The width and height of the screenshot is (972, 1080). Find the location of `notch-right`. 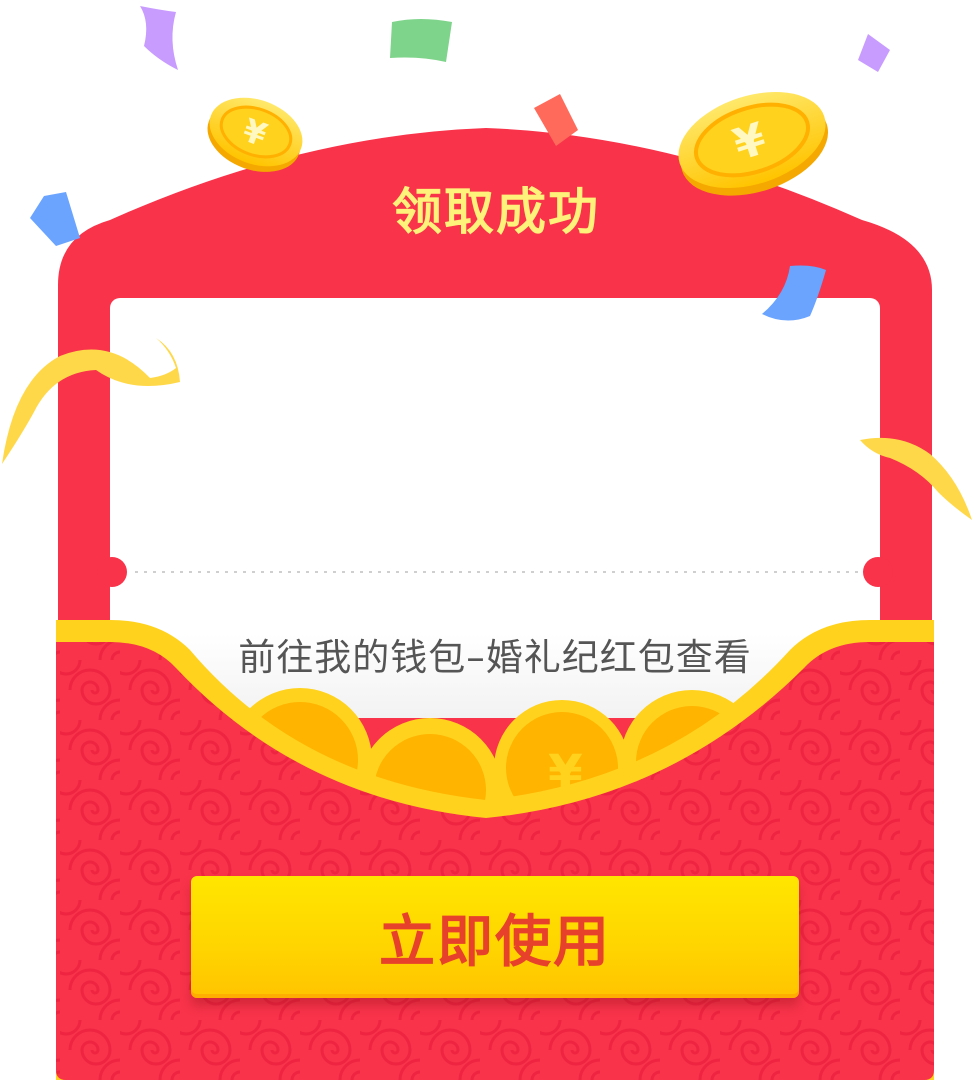

notch-right is located at coordinates (878, 572).